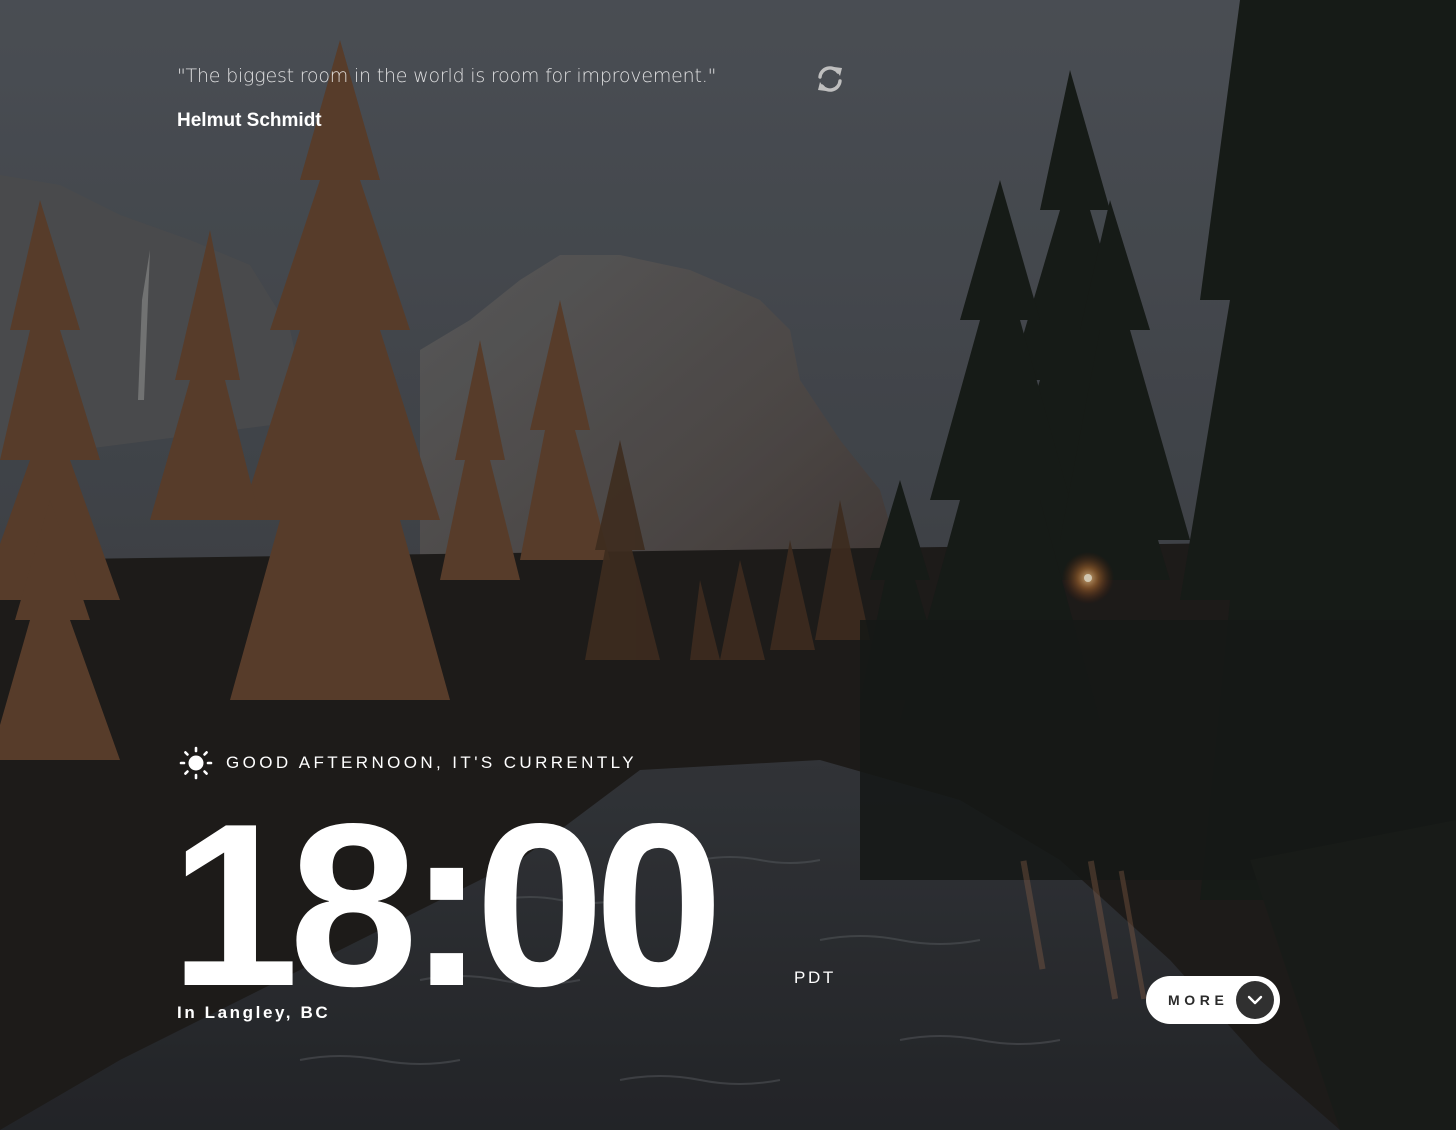  I want to click on greeting: GOOD AFTERNOON, IT'S CURRENTLY, so click(408, 763).